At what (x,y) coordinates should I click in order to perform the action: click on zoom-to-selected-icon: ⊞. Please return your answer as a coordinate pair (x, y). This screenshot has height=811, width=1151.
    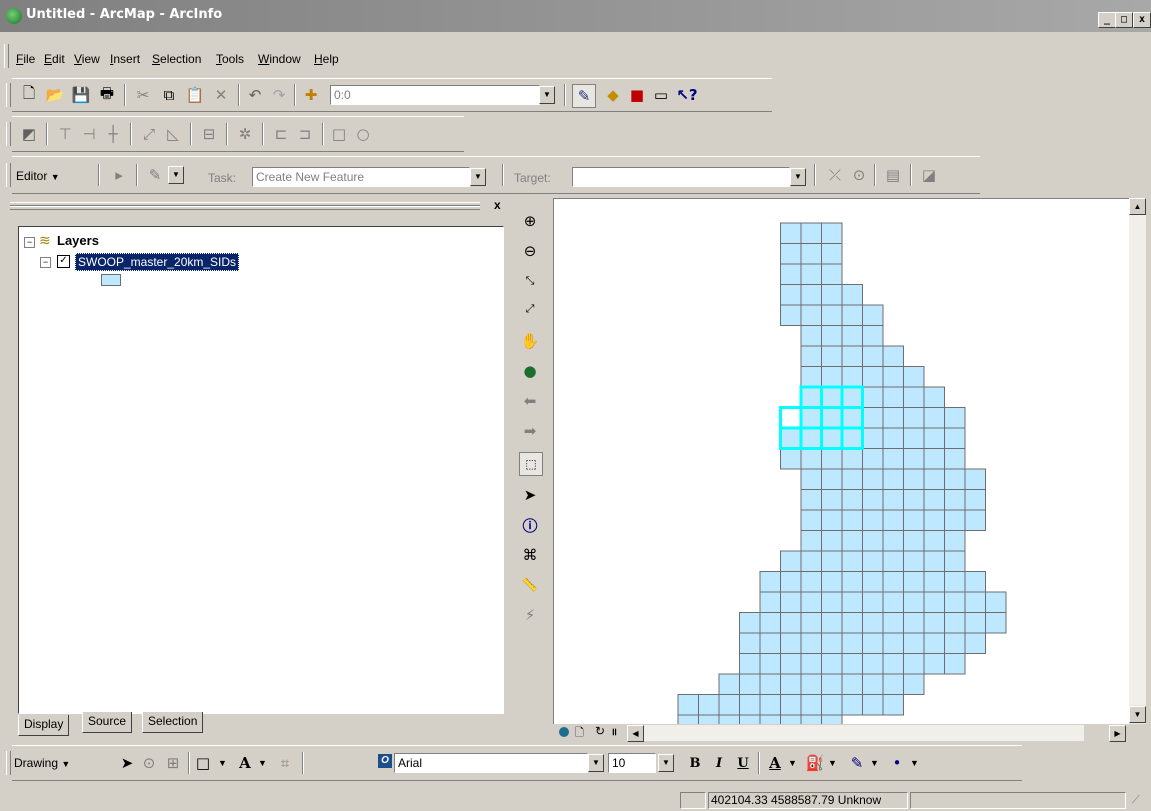
    Looking at the image, I should click on (173, 763).